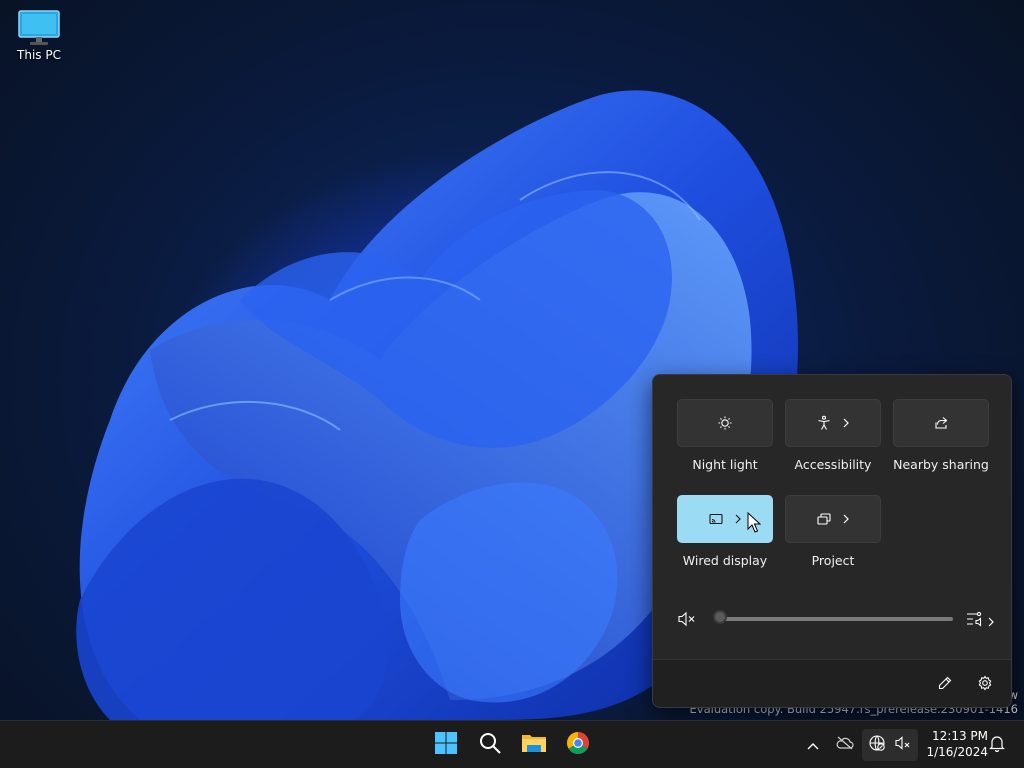  I want to click on night-light-label: Night light, so click(725, 464).